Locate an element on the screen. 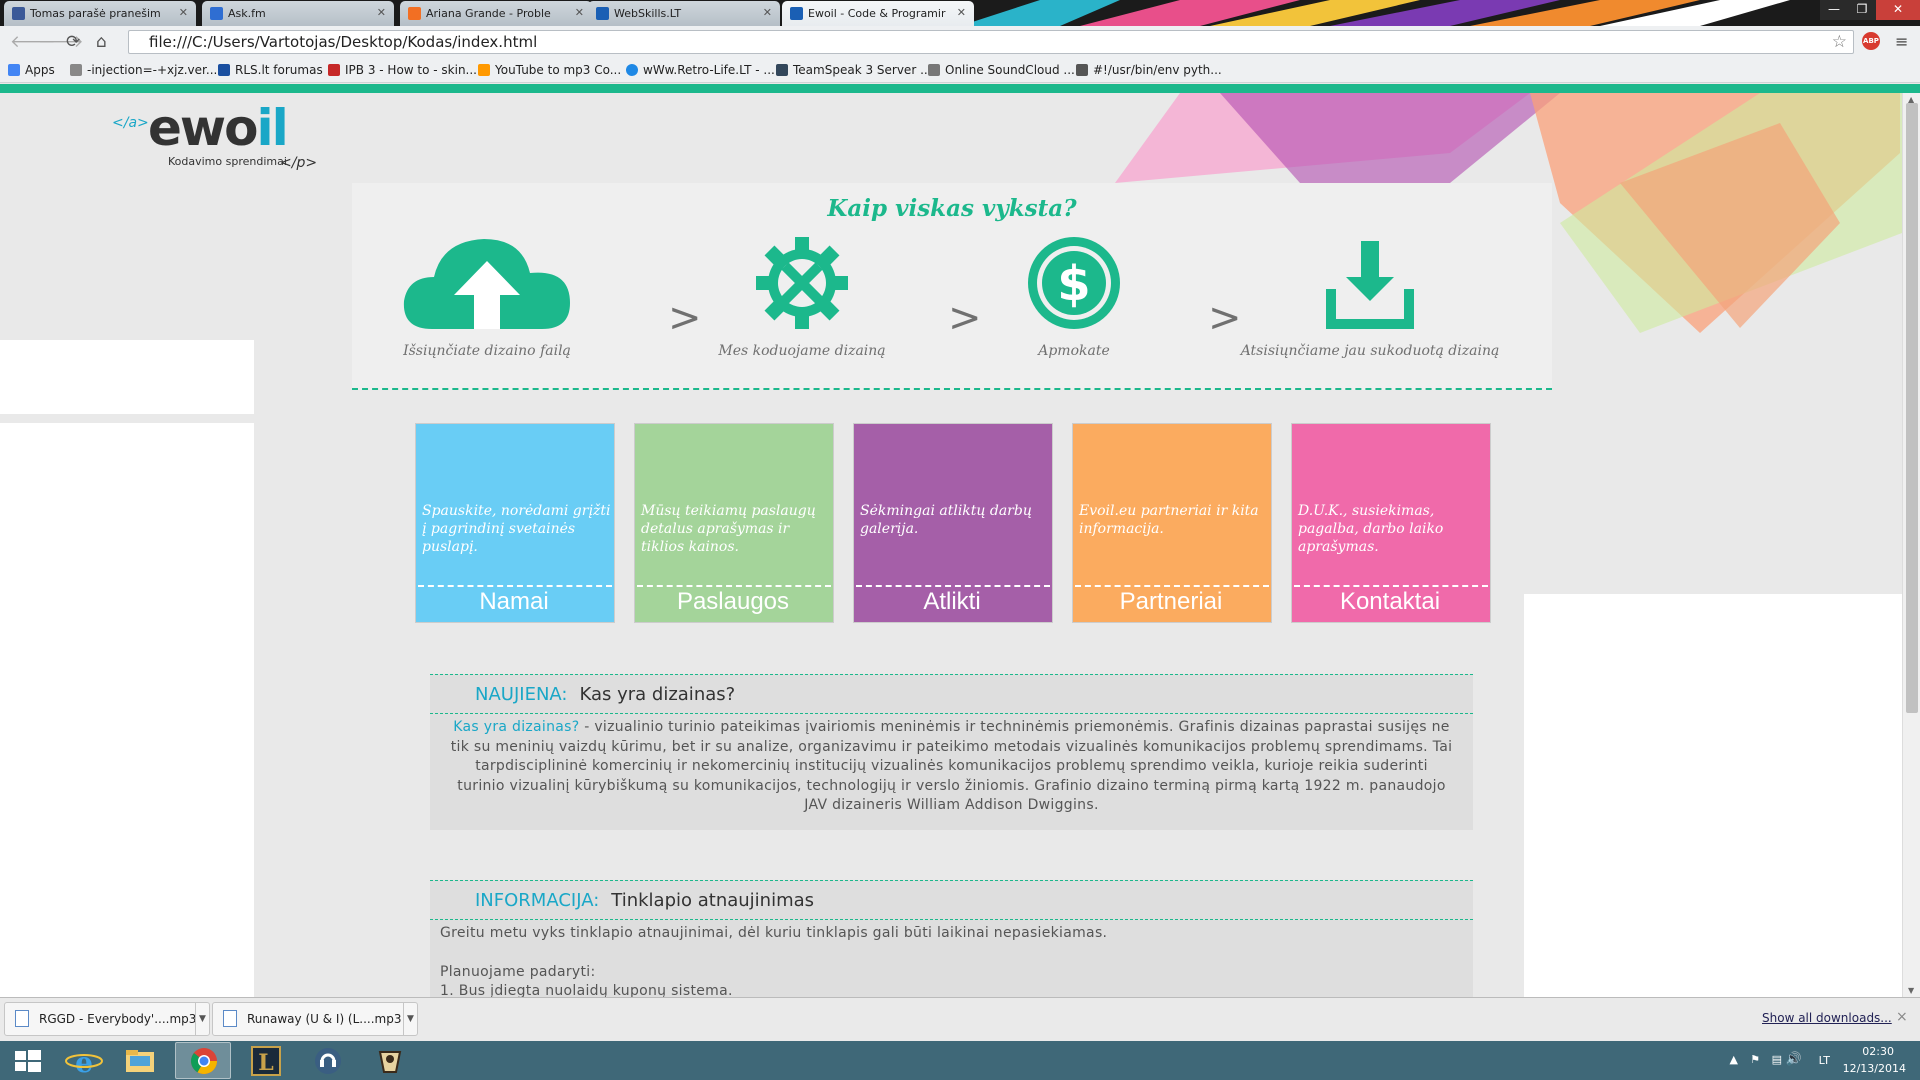 The width and height of the screenshot is (1920, 1080). scrollbar-thumb is located at coordinates (1912, 408).